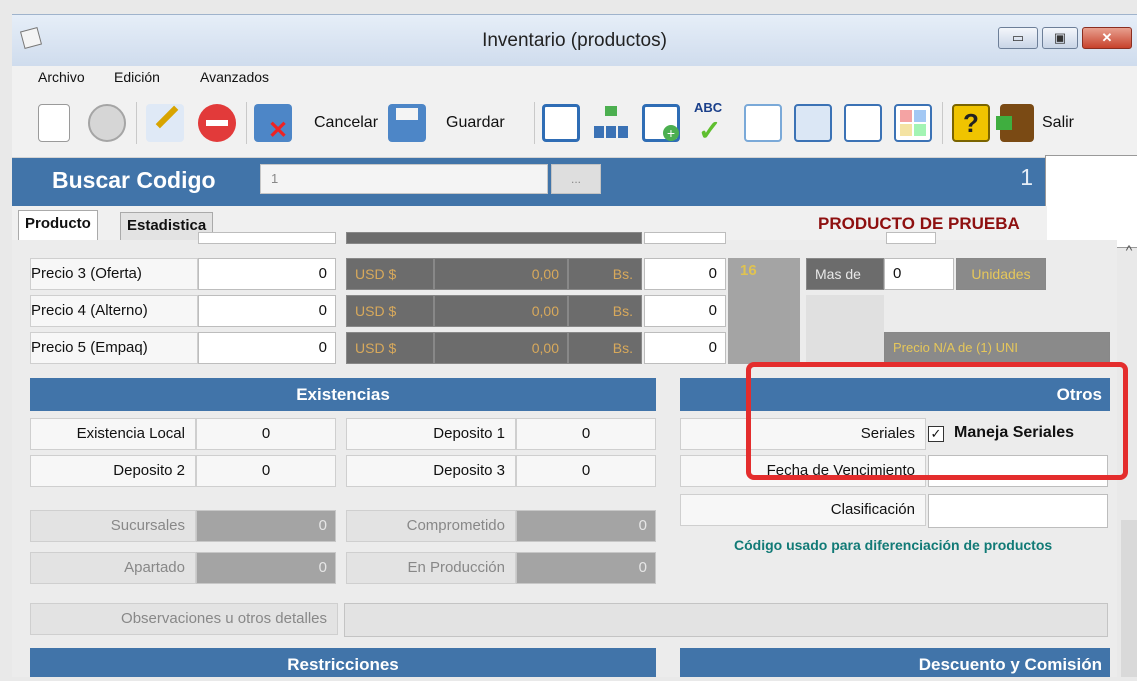 The width and height of the screenshot is (1137, 681). What do you see at coordinates (937, 421) in the screenshot?
I see `highlight-annotation` at bounding box center [937, 421].